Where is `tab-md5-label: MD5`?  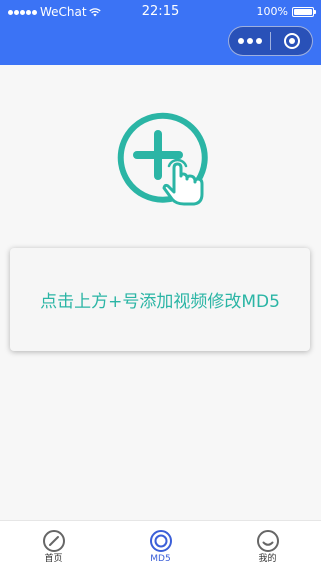
tab-md5-label: MD5 is located at coordinates (160, 559).